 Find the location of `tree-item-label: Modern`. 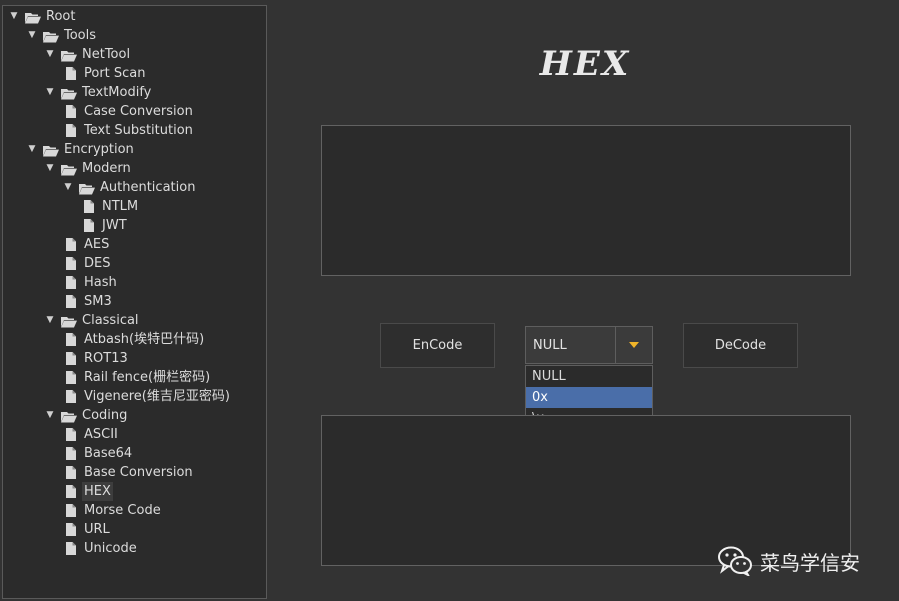

tree-item-label: Modern is located at coordinates (106, 168).